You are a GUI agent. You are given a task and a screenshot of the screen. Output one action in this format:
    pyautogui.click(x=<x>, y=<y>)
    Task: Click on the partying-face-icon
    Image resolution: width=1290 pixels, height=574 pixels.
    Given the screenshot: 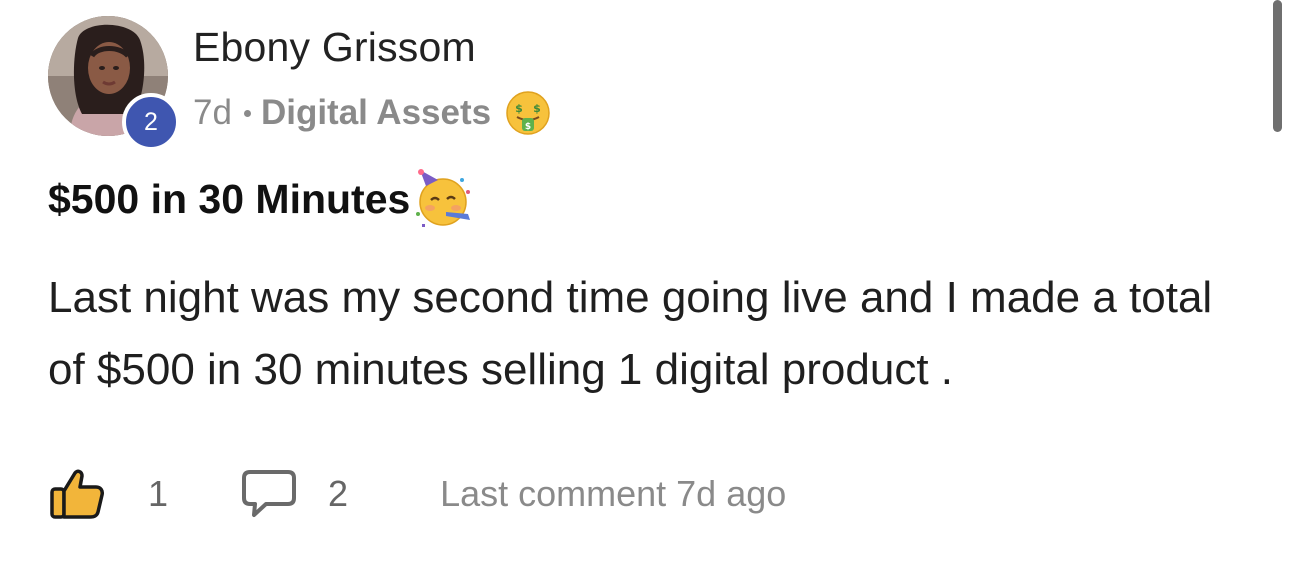 What is the action you would take?
    pyautogui.click(x=443, y=198)
    